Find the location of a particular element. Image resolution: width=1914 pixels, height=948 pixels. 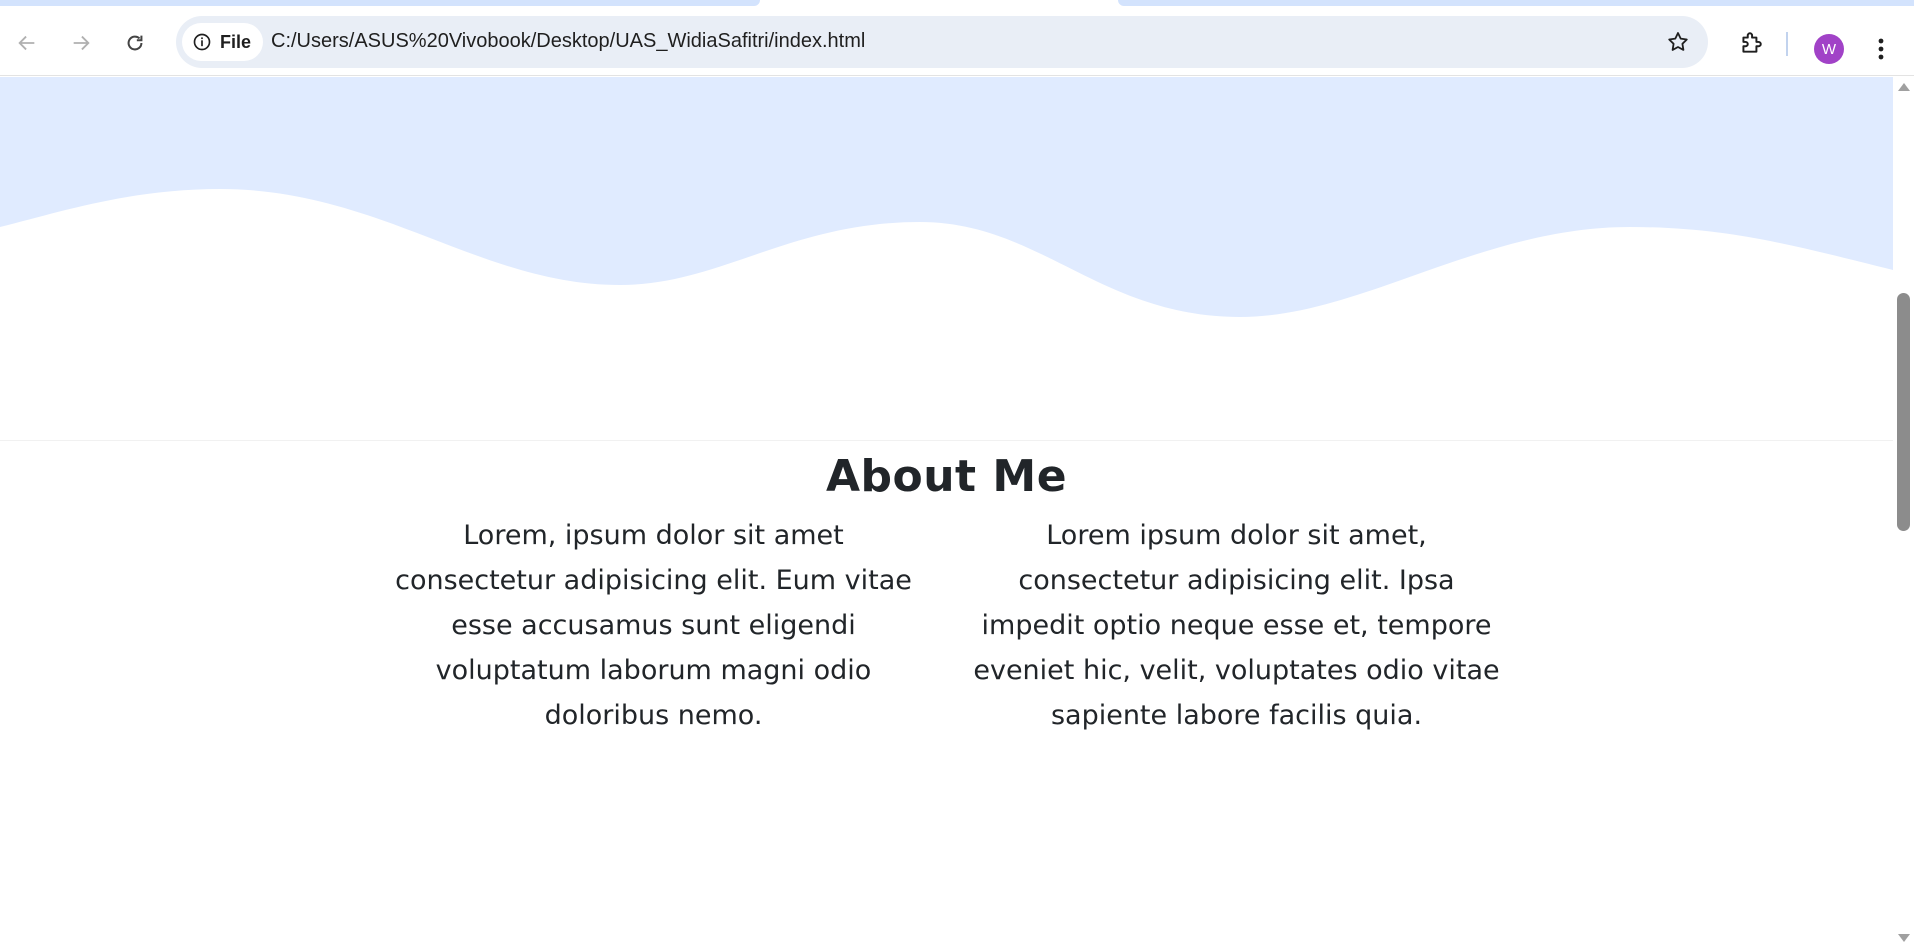

profile-avatar: W is located at coordinates (1829, 49).